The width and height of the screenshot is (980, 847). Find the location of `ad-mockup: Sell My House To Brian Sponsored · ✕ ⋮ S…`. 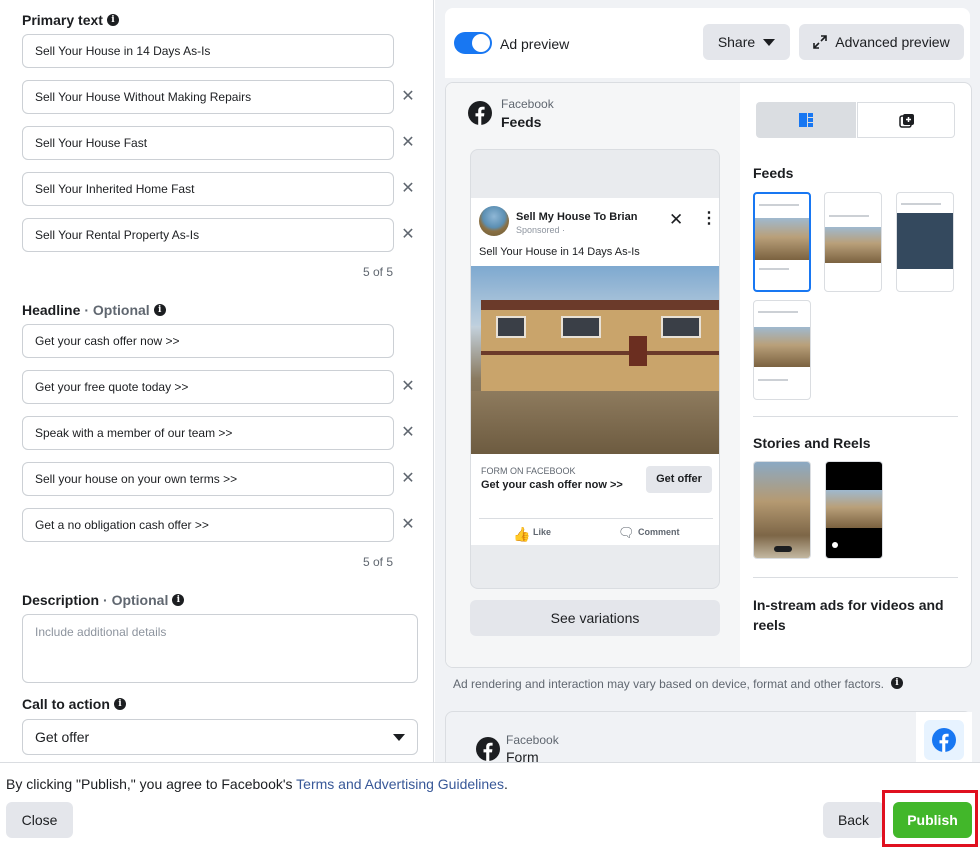

ad-mockup: Sell My House To Brian Sponsored · ✕ ⋮ S… is located at coordinates (595, 369).